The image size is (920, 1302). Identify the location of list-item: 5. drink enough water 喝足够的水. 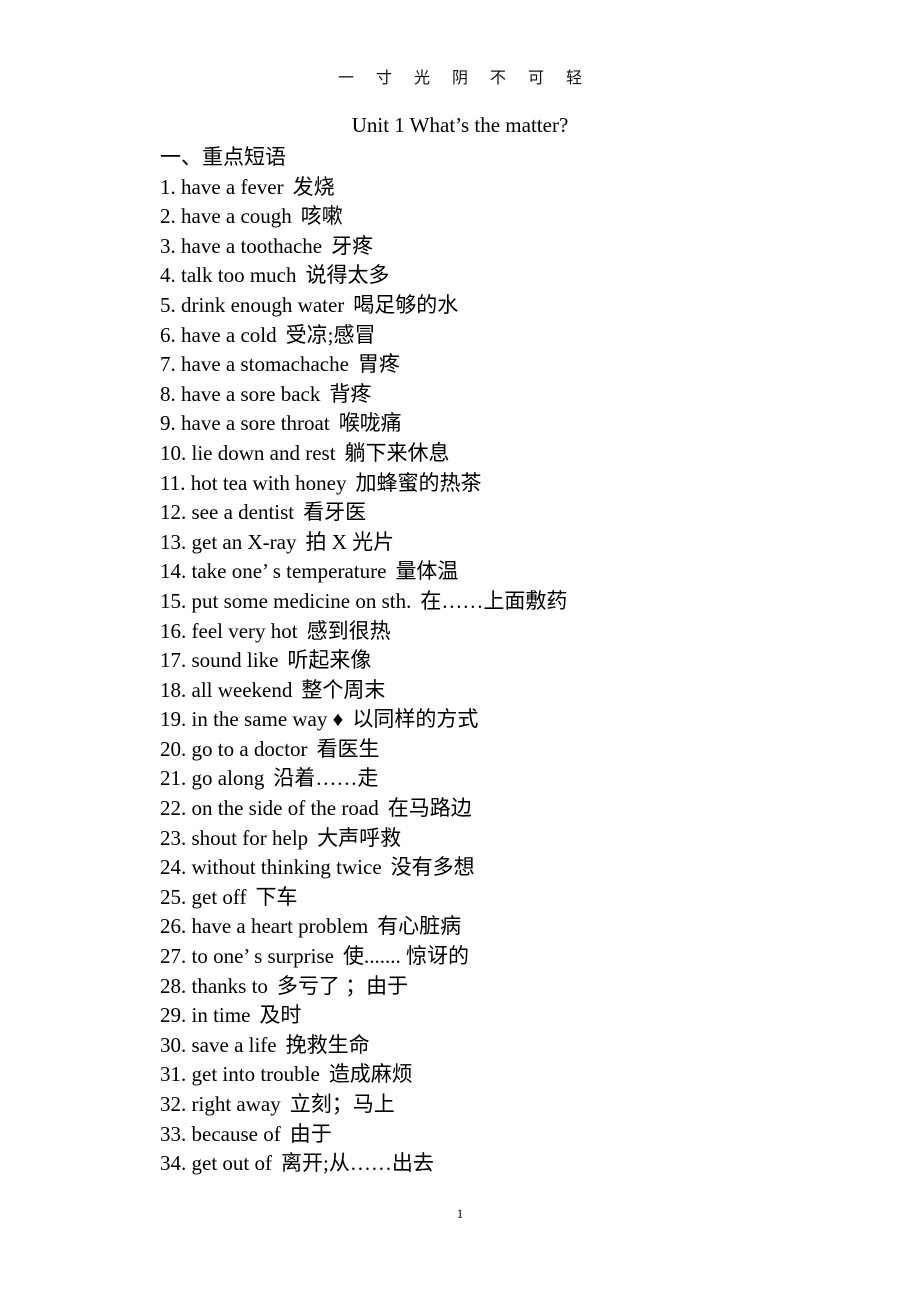
(510, 306).